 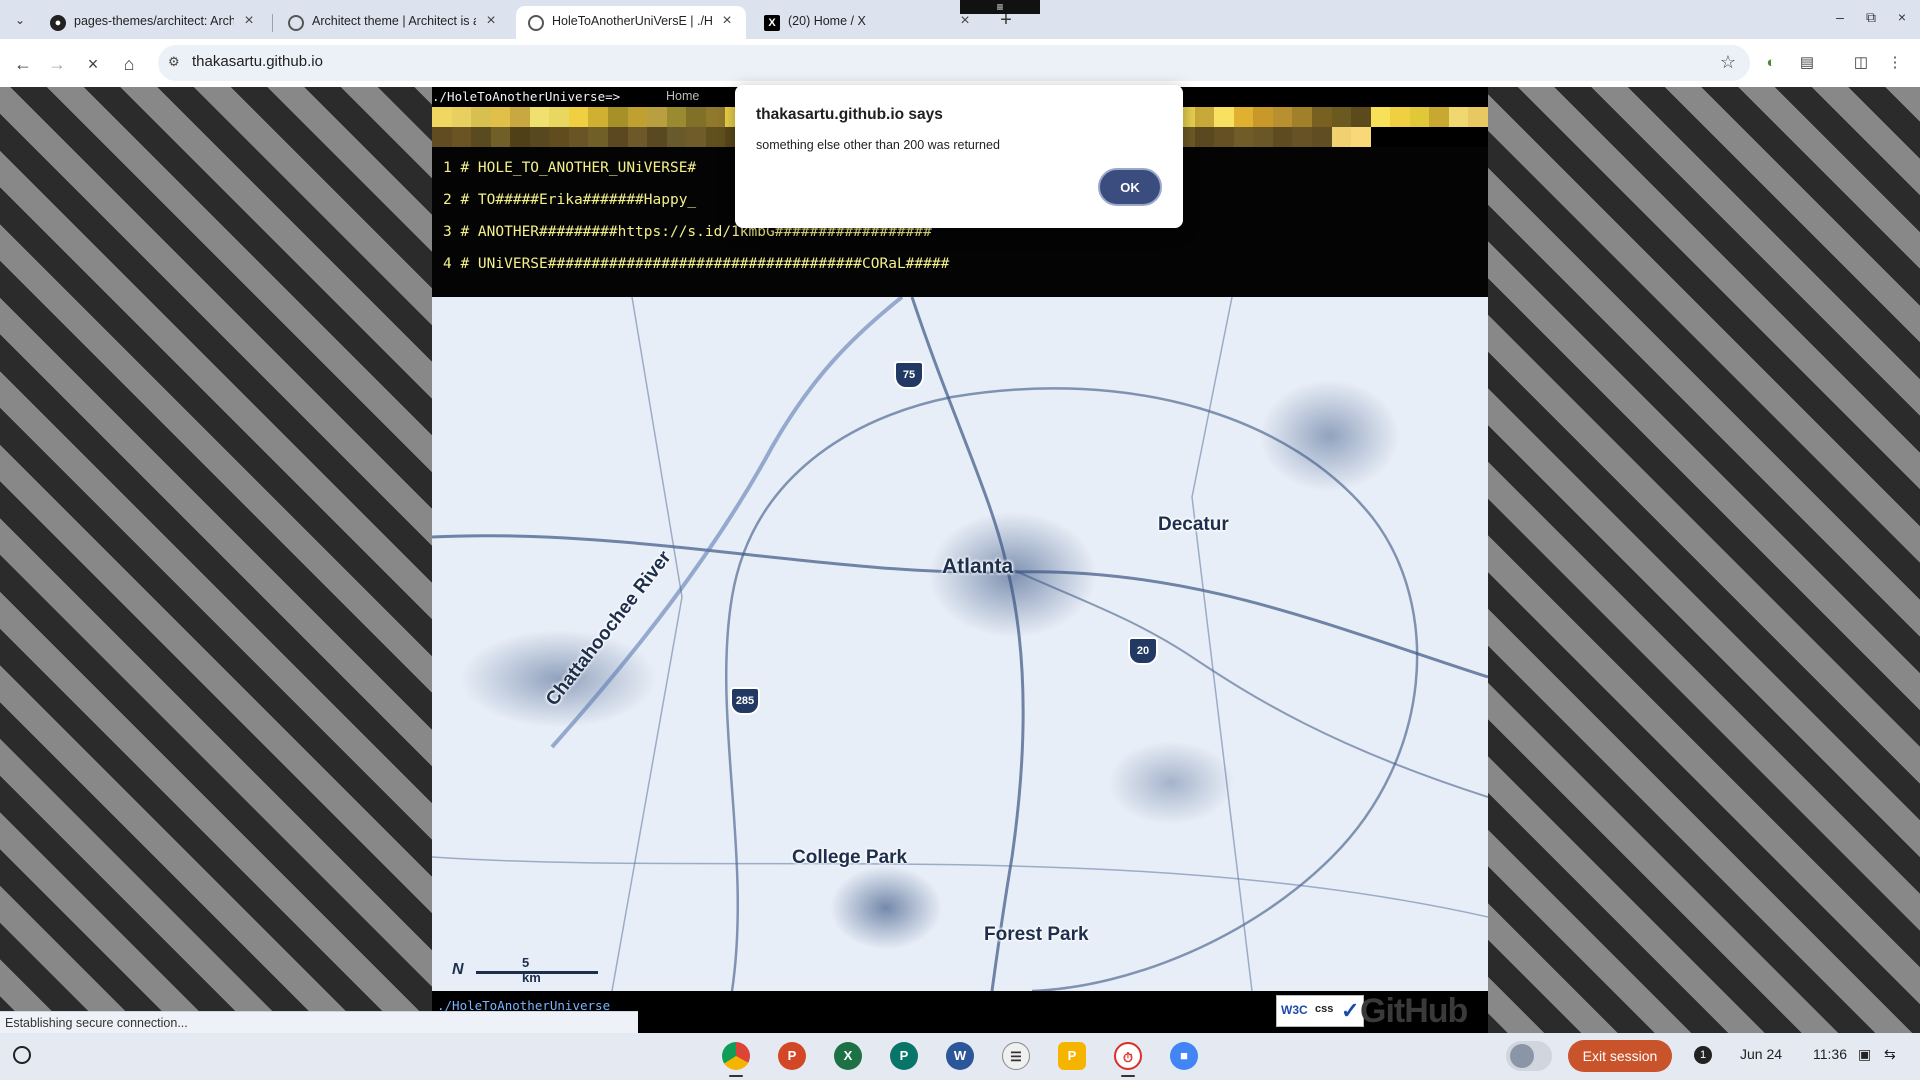 What do you see at coordinates (1414, 1011) in the screenshot?
I see `github-wordmark: GitHub` at bounding box center [1414, 1011].